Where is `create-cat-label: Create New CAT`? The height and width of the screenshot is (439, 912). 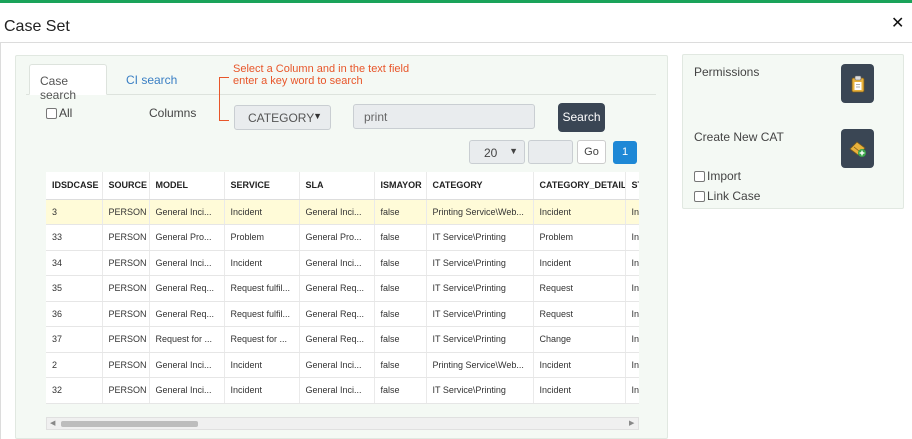 create-cat-label: Create New CAT is located at coordinates (739, 137).